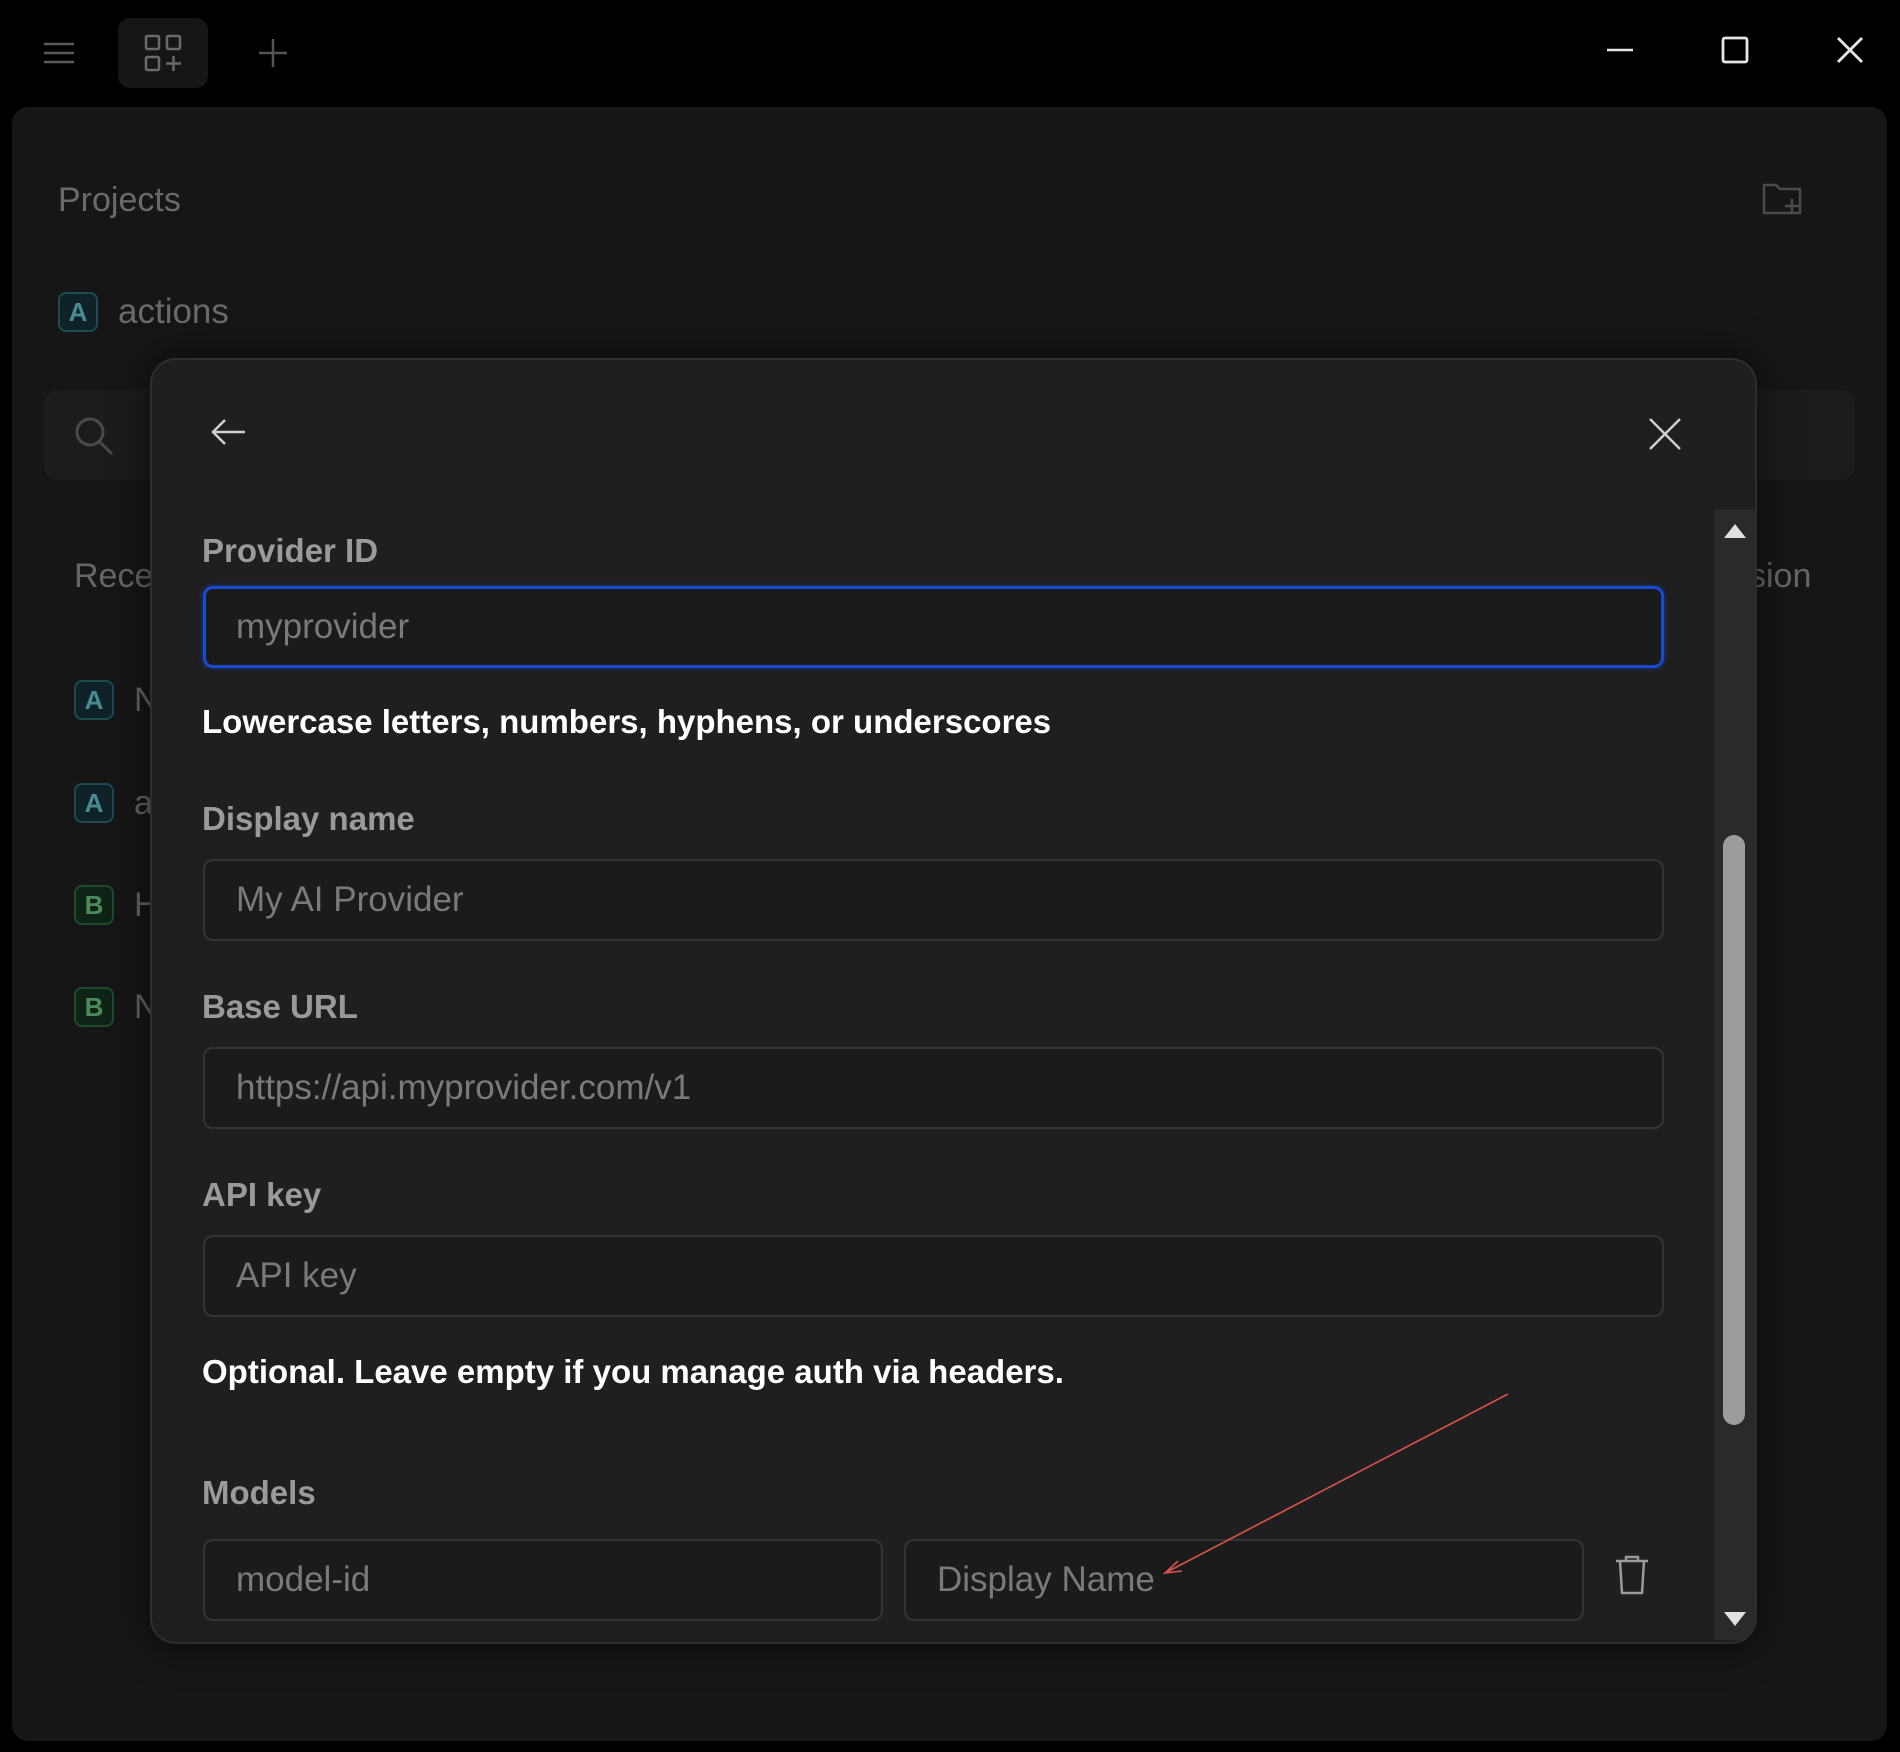  I want to click on annotation-arrow, so click(1335, 1484).